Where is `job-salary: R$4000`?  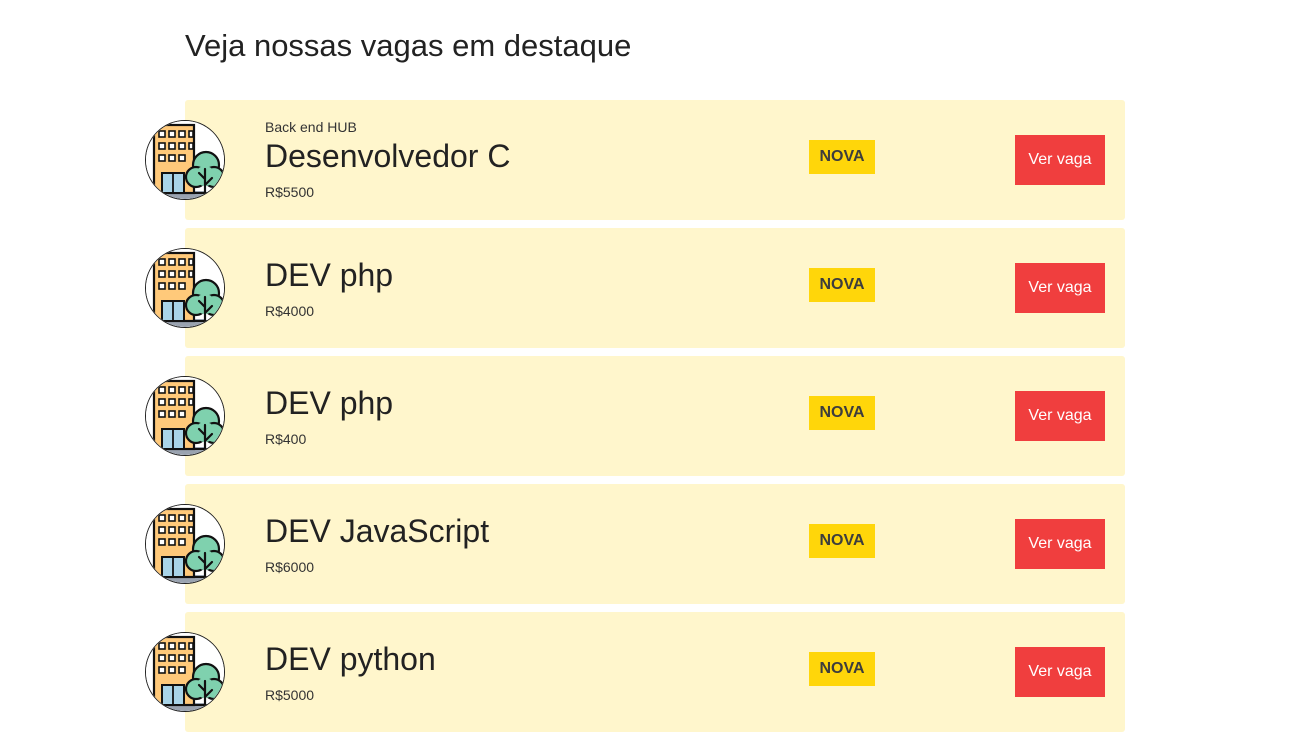
job-salary: R$4000 is located at coordinates (290, 311).